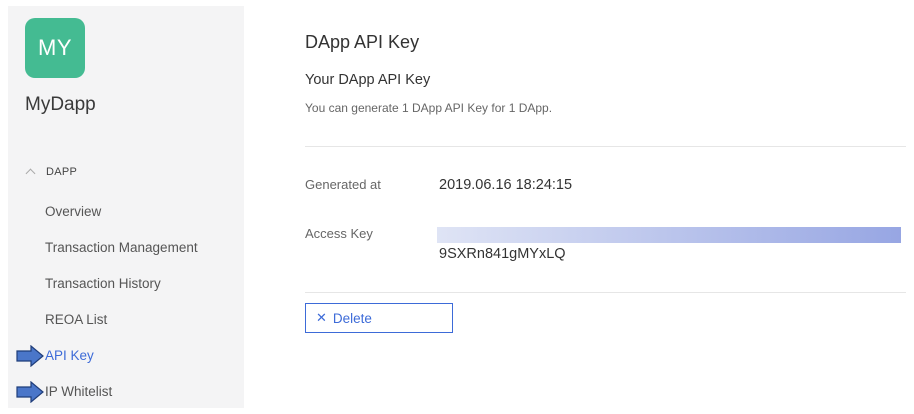  Describe the element at coordinates (339, 233) in the screenshot. I see `access-key-label: Access Key` at that location.